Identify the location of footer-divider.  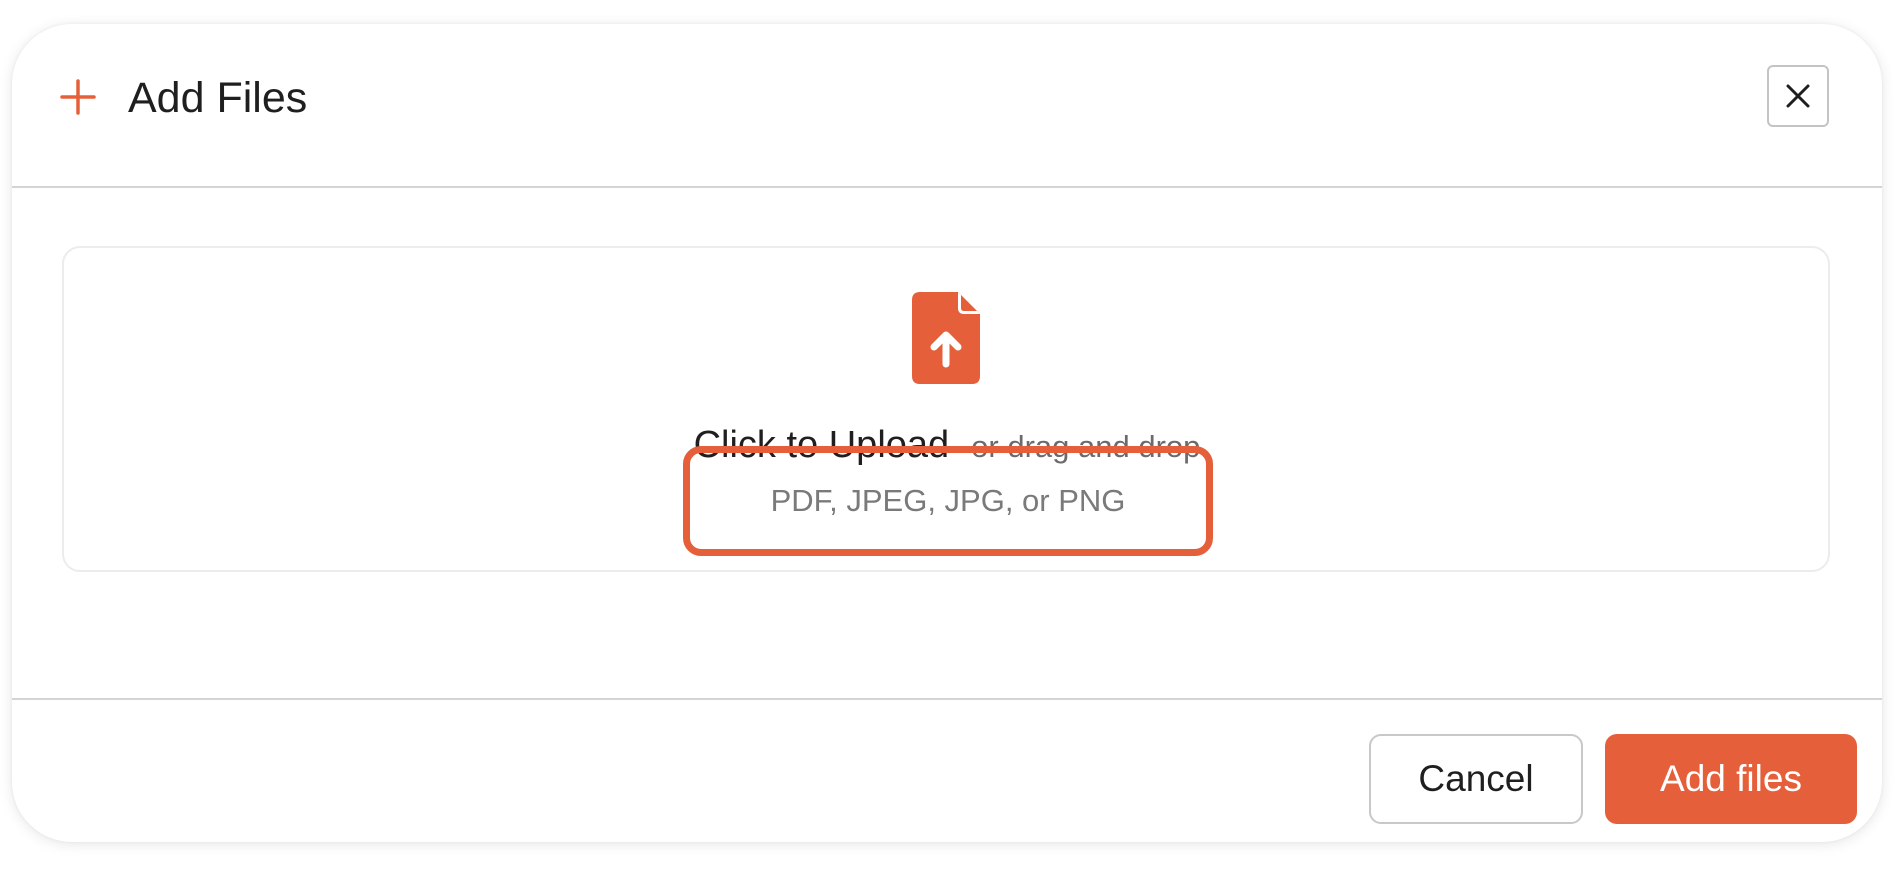
(947, 699).